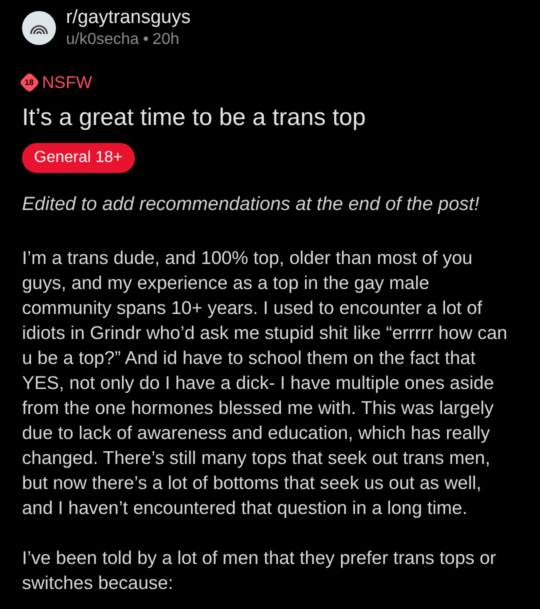 This screenshot has height=609, width=540. What do you see at coordinates (260, 570) in the screenshot?
I see `body-paragraph: I’ve been told by a lot of men that they prefer trans tops or switches because:` at bounding box center [260, 570].